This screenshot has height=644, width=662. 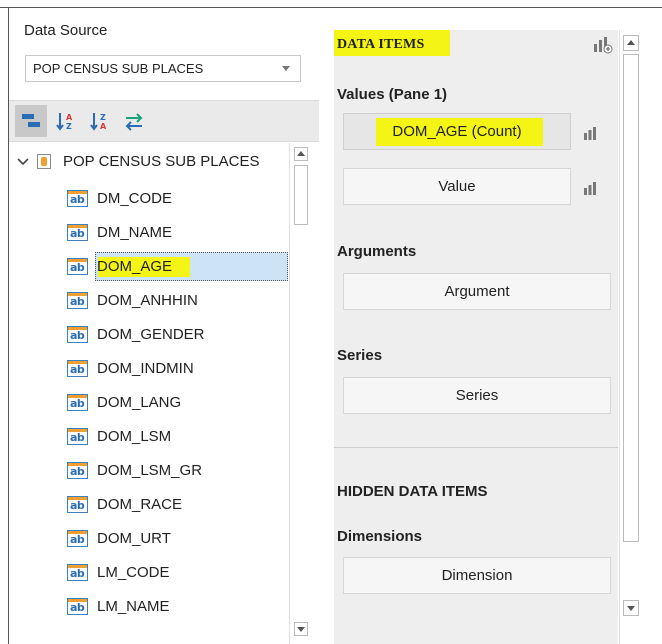 What do you see at coordinates (377, 251) in the screenshot?
I see `arguments-section-header: Arguments` at bounding box center [377, 251].